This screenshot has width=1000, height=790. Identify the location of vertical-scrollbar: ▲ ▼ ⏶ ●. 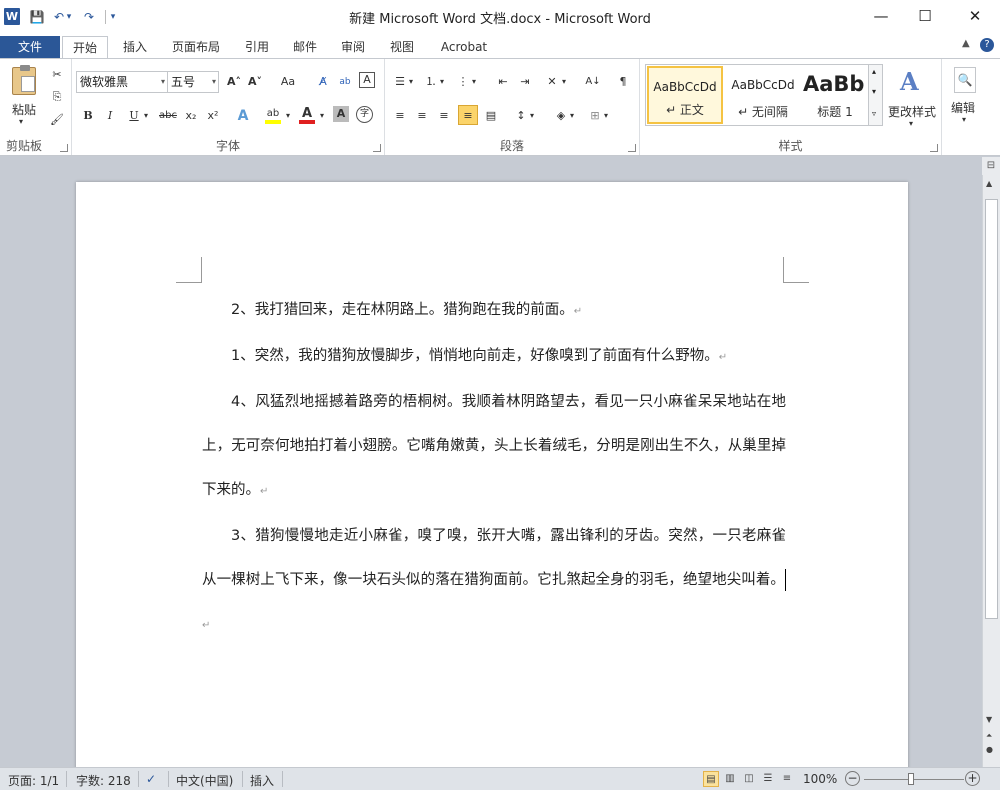
(991, 471).